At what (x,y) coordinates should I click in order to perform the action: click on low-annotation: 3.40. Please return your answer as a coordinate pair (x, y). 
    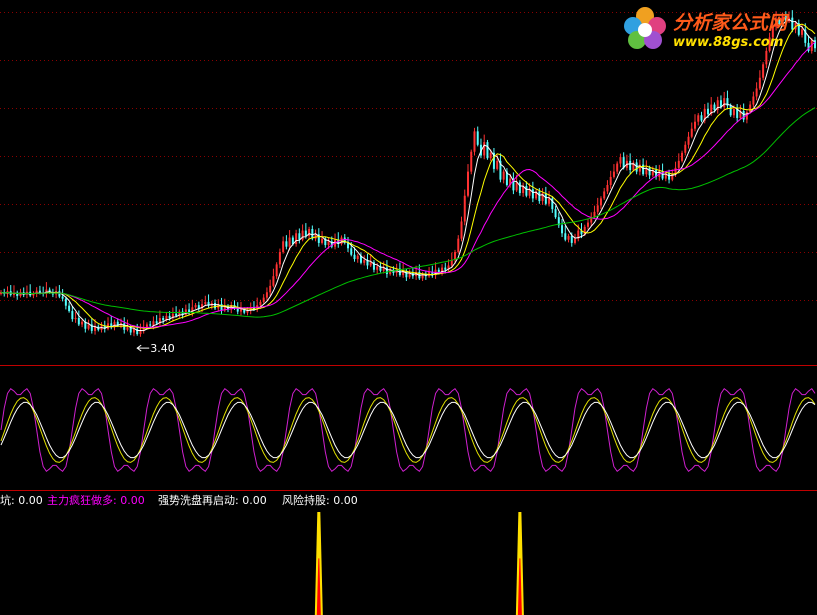
    Looking at the image, I should click on (155, 348).